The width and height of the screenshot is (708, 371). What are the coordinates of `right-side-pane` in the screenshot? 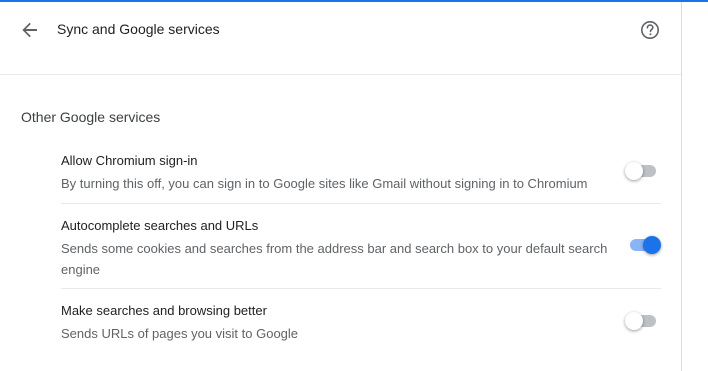 It's located at (695, 186).